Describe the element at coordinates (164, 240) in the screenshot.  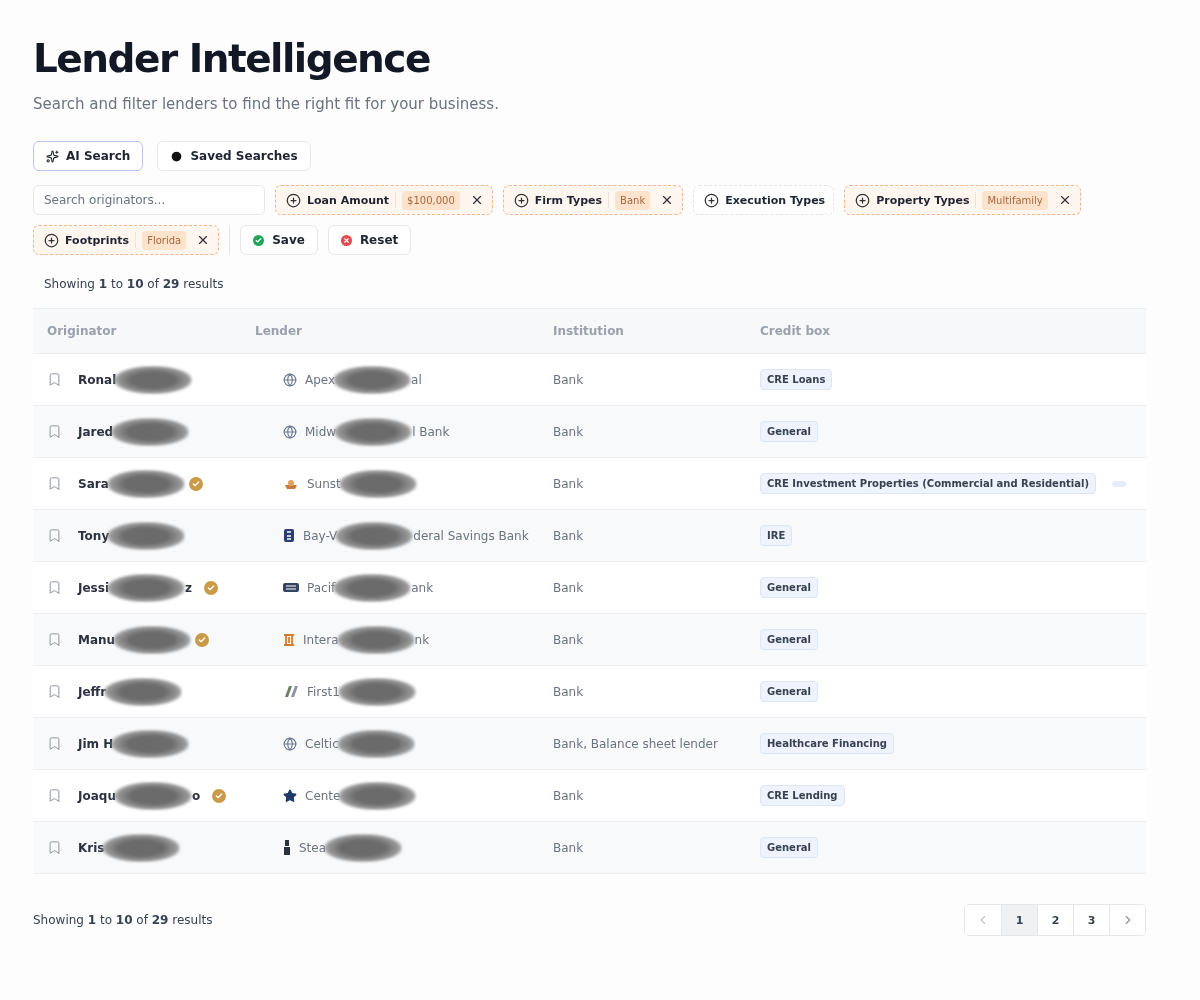
I see `filter-value: Florida` at that location.